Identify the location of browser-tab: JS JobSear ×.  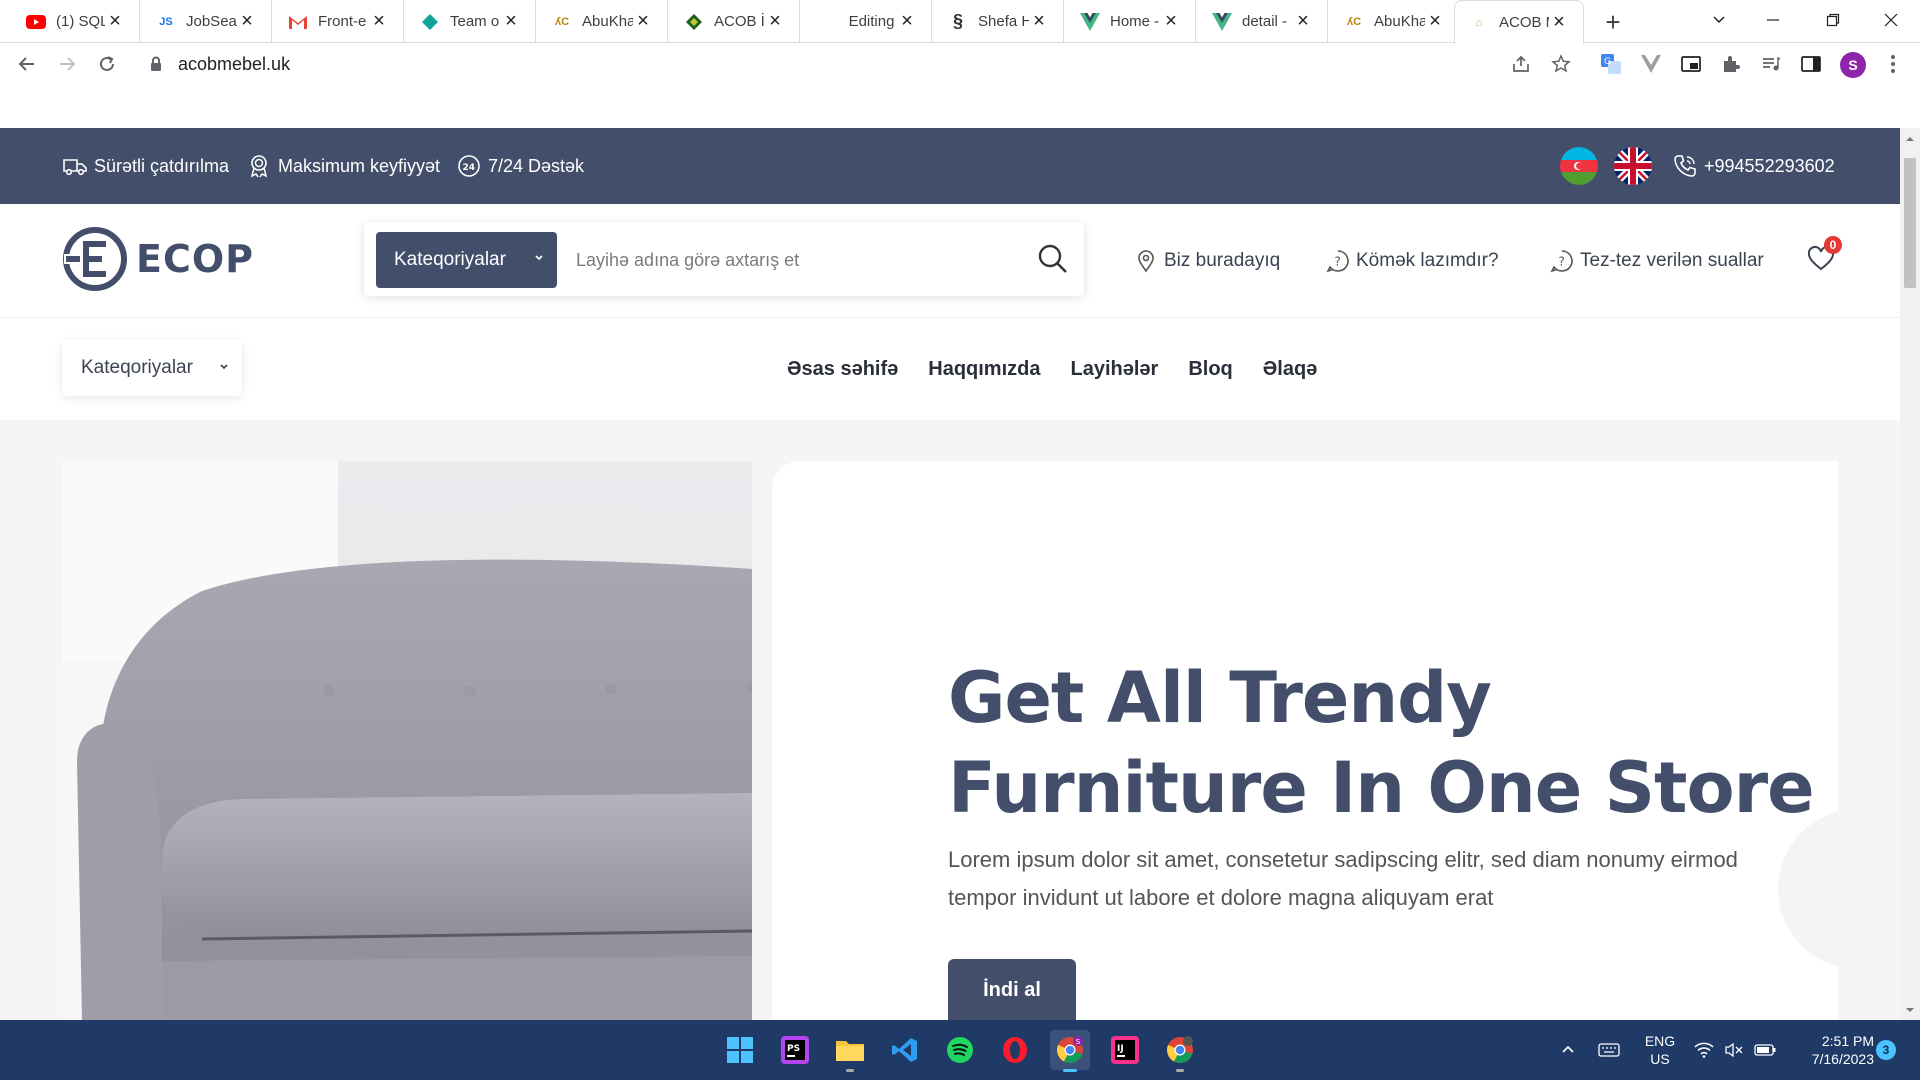
(207, 21).